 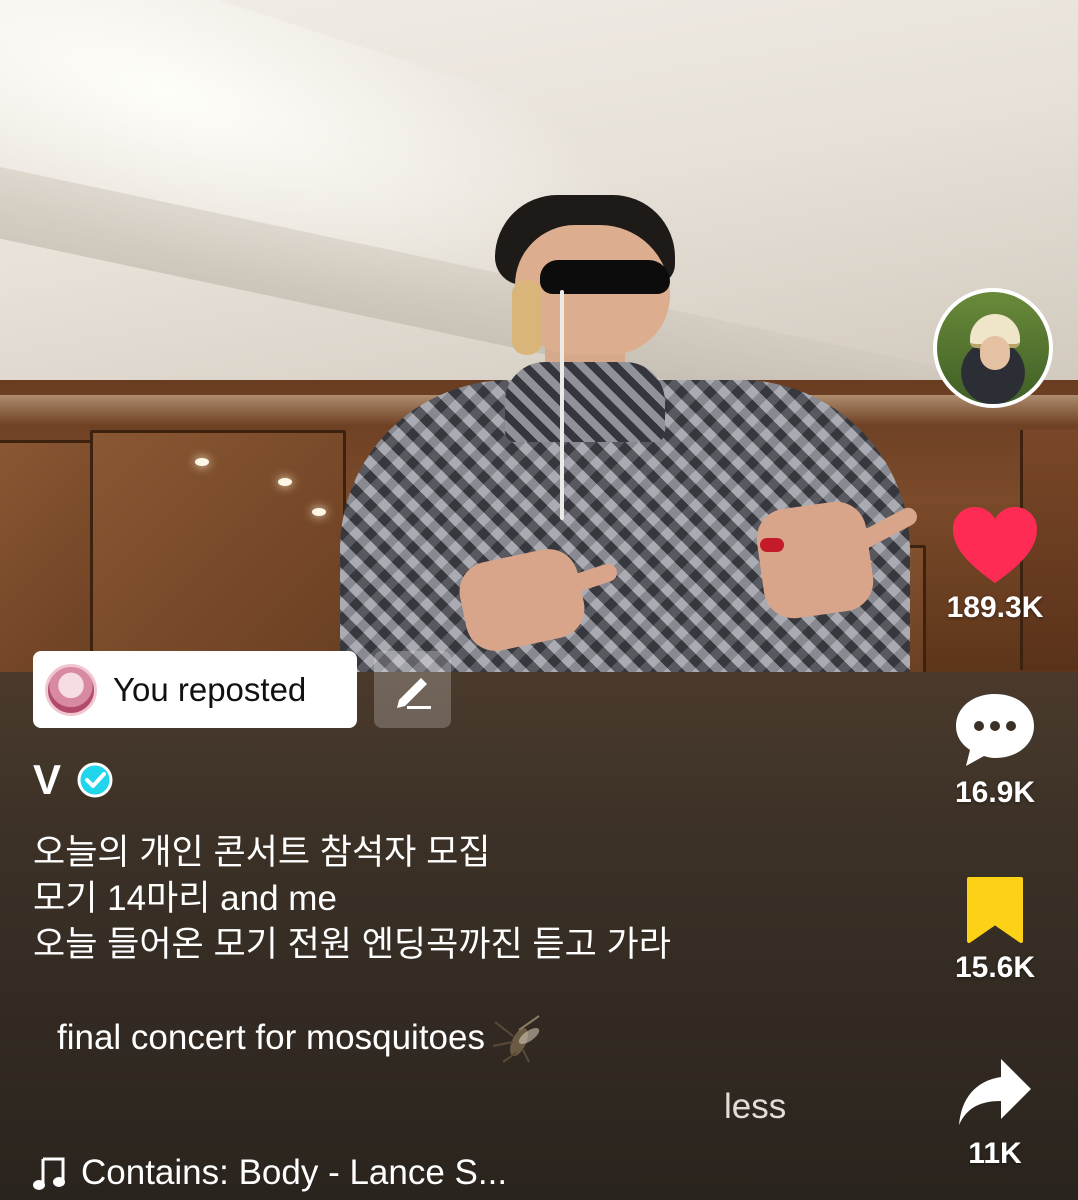 I want to click on share-button: 11K, so click(x=995, y=1113).